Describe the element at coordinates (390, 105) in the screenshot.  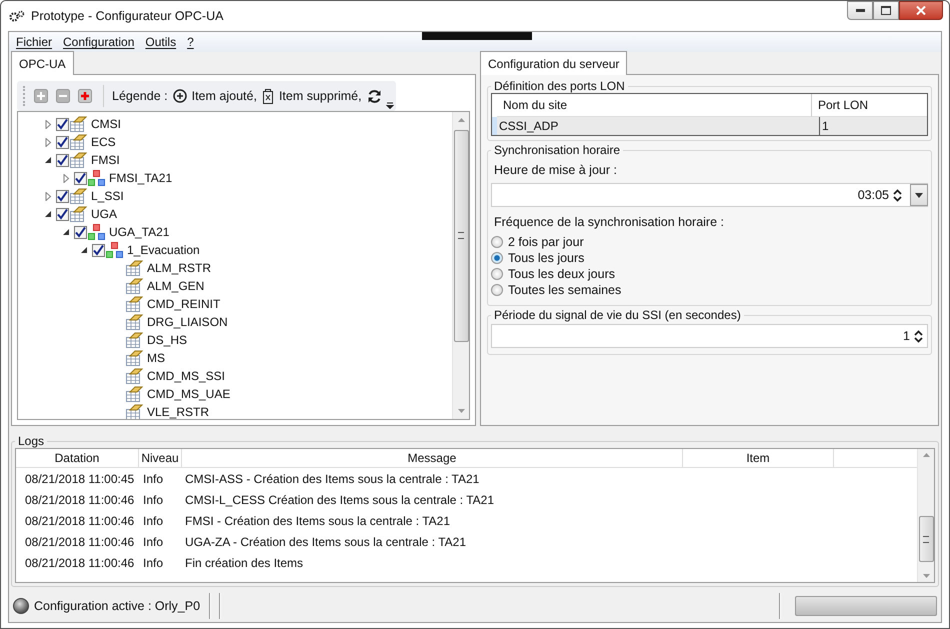
I see `overflow-icon` at that location.